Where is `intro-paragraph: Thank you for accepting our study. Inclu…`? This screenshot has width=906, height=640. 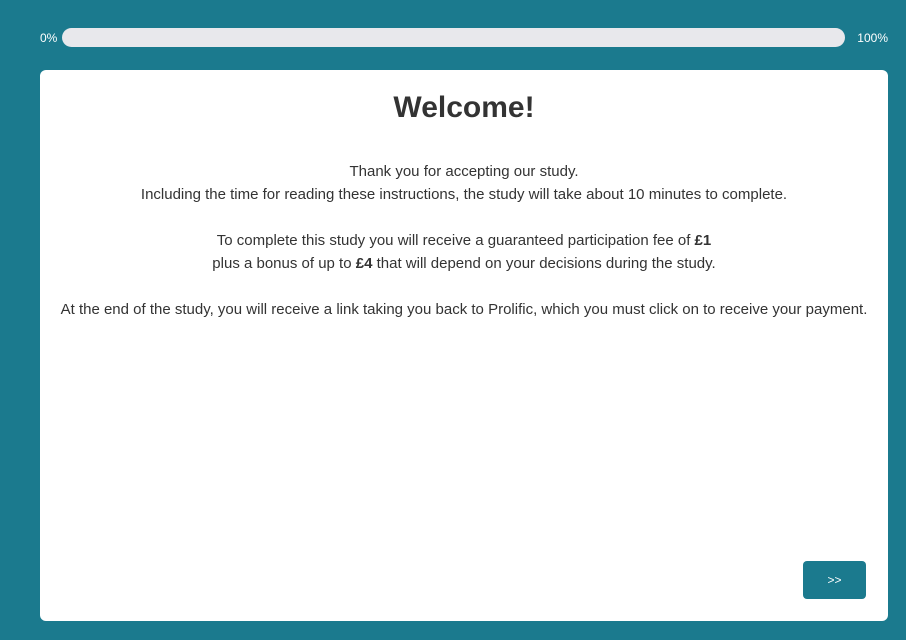
intro-paragraph: Thank you for accepting our study. Inclu… is located at coordinates (464, 183).